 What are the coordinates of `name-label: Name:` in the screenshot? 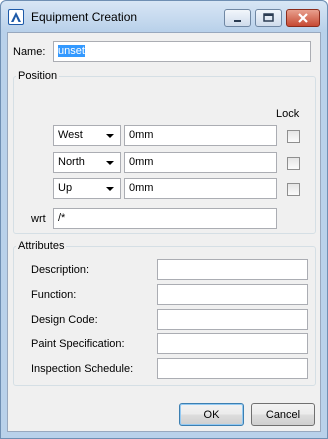 It's located at (29, 52).